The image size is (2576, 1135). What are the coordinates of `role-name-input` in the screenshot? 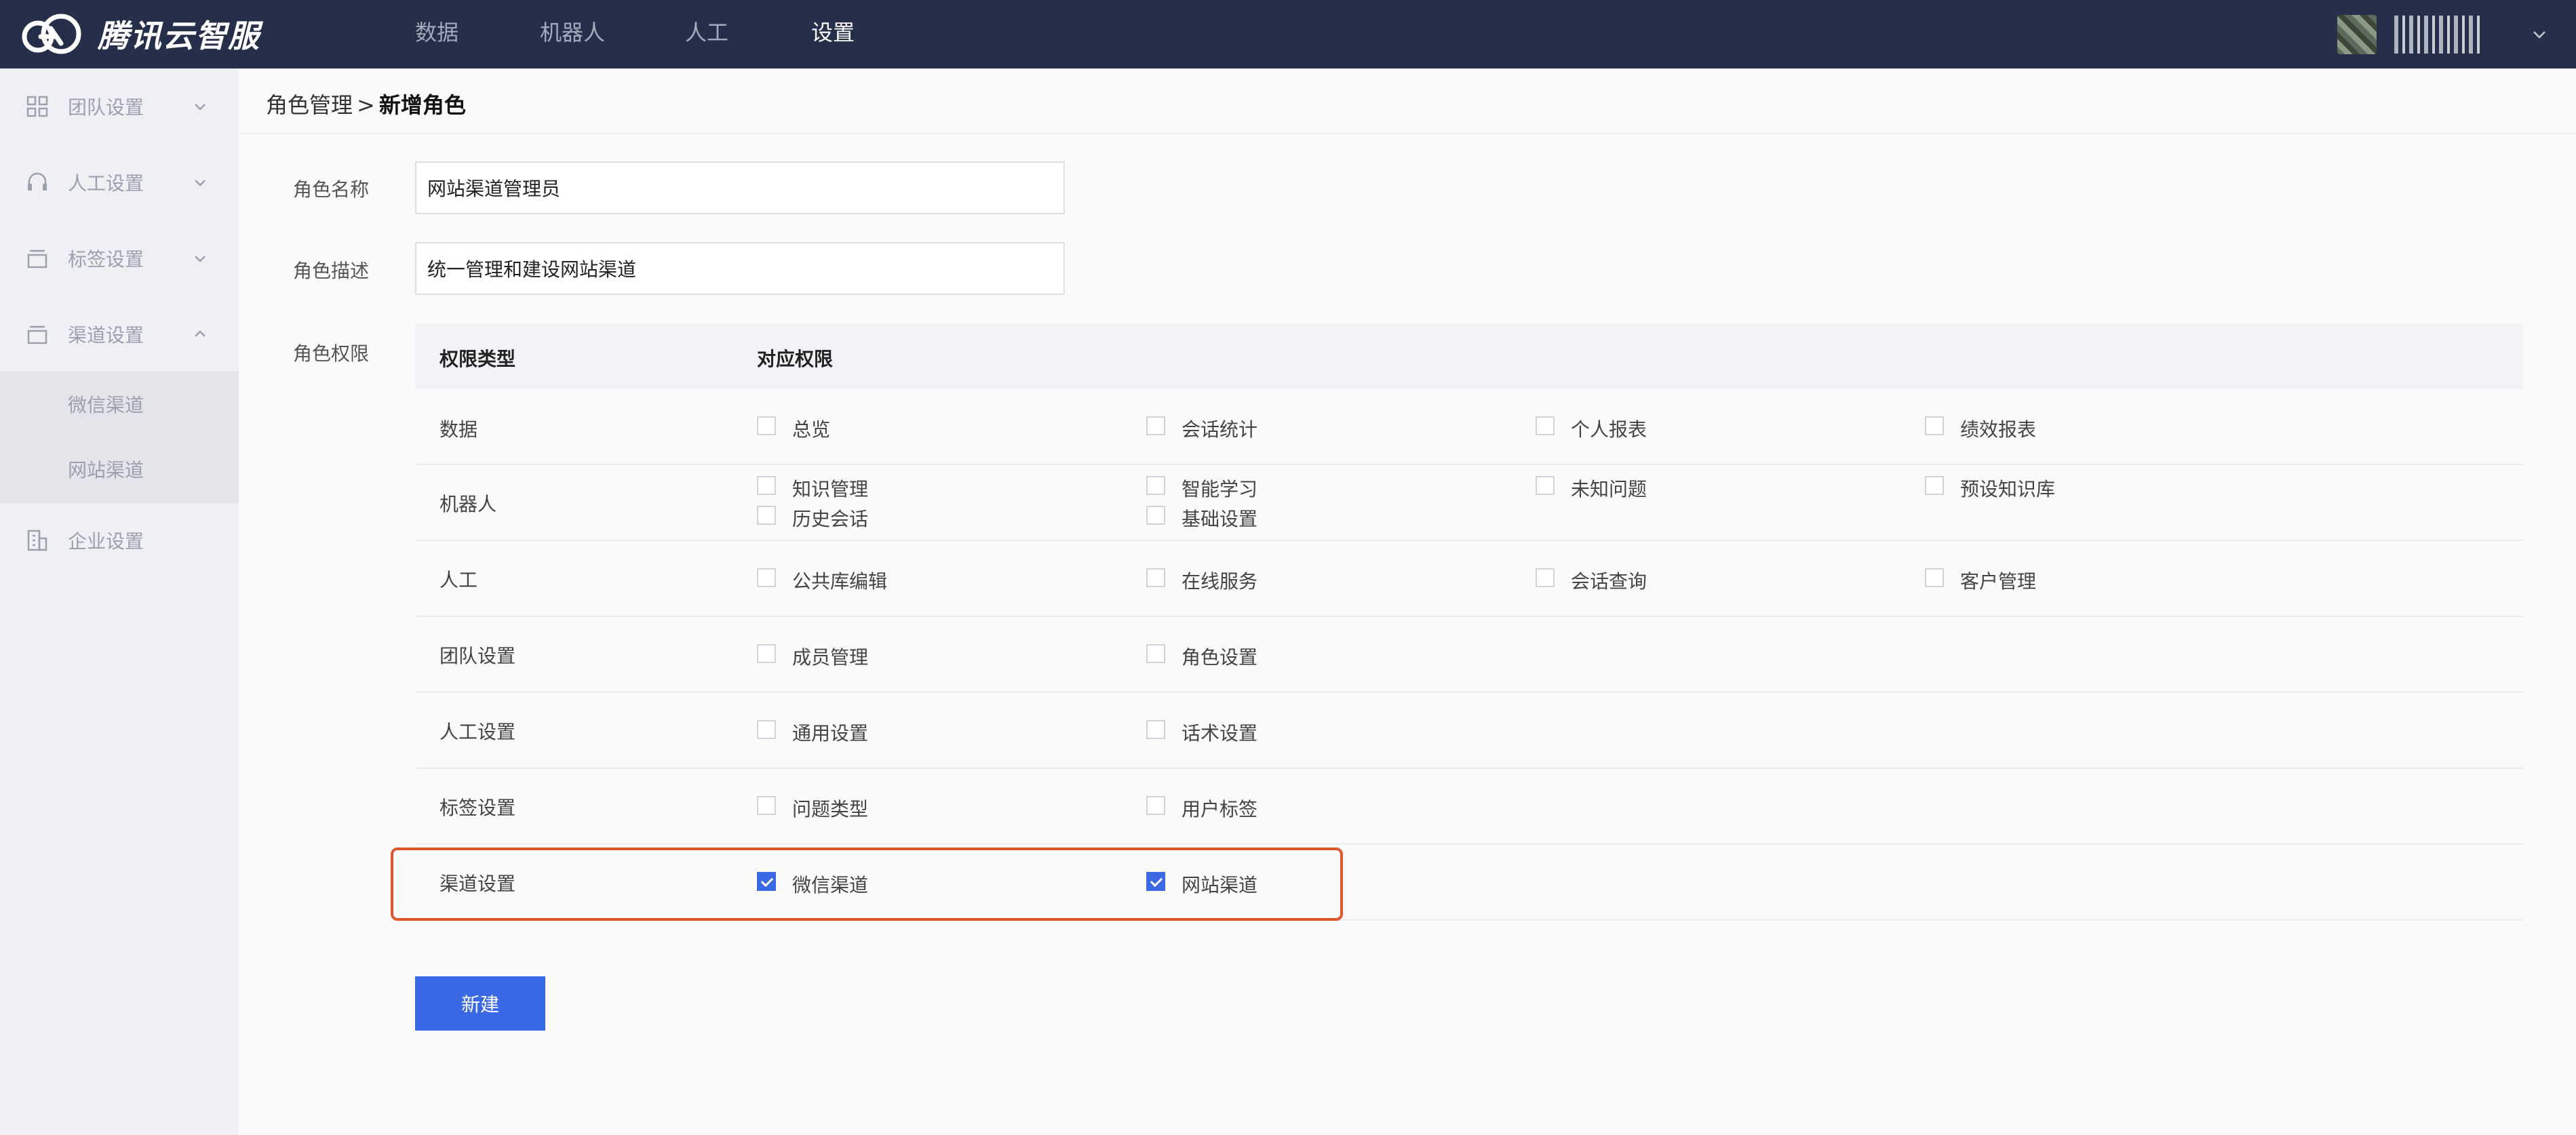 It's located at (740, 187).